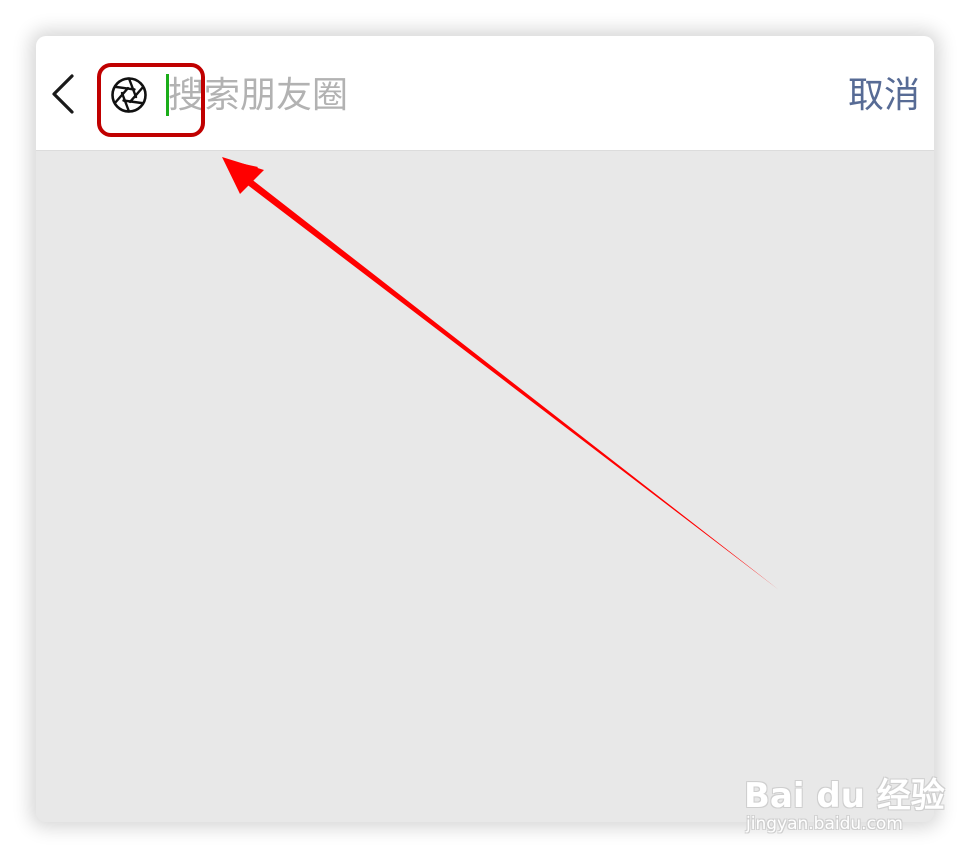 Image resolution: width=970 pixels, height=858 pixels. I want to click on cancel-button: 取消, so click(884, 96).